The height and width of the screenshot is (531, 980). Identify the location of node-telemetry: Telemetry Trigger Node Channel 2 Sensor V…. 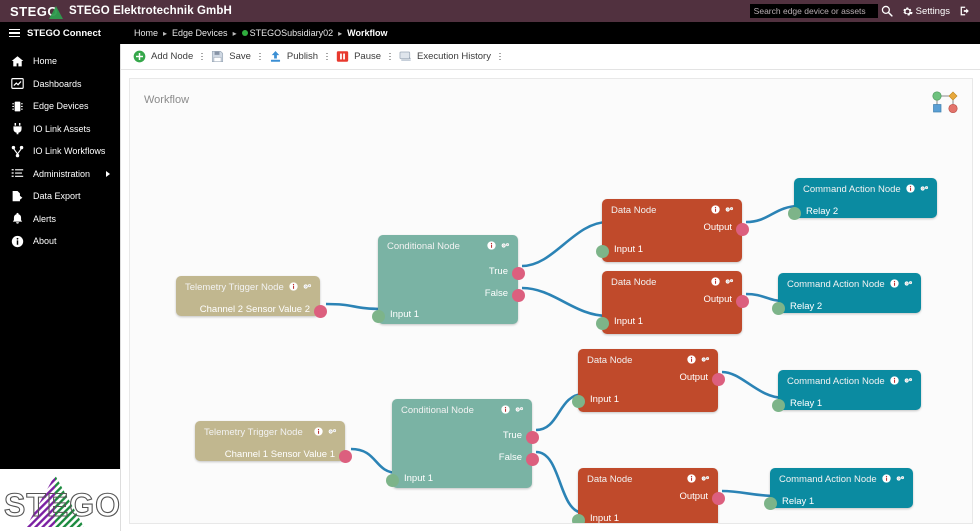
(251, 297).